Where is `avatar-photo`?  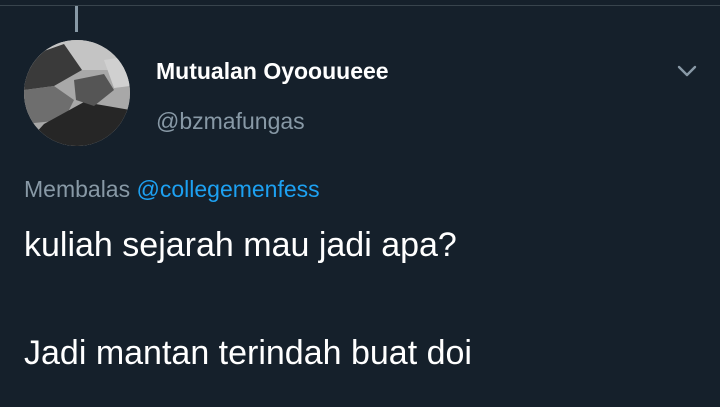
avatar-photo is located at coordinates (77, 93).